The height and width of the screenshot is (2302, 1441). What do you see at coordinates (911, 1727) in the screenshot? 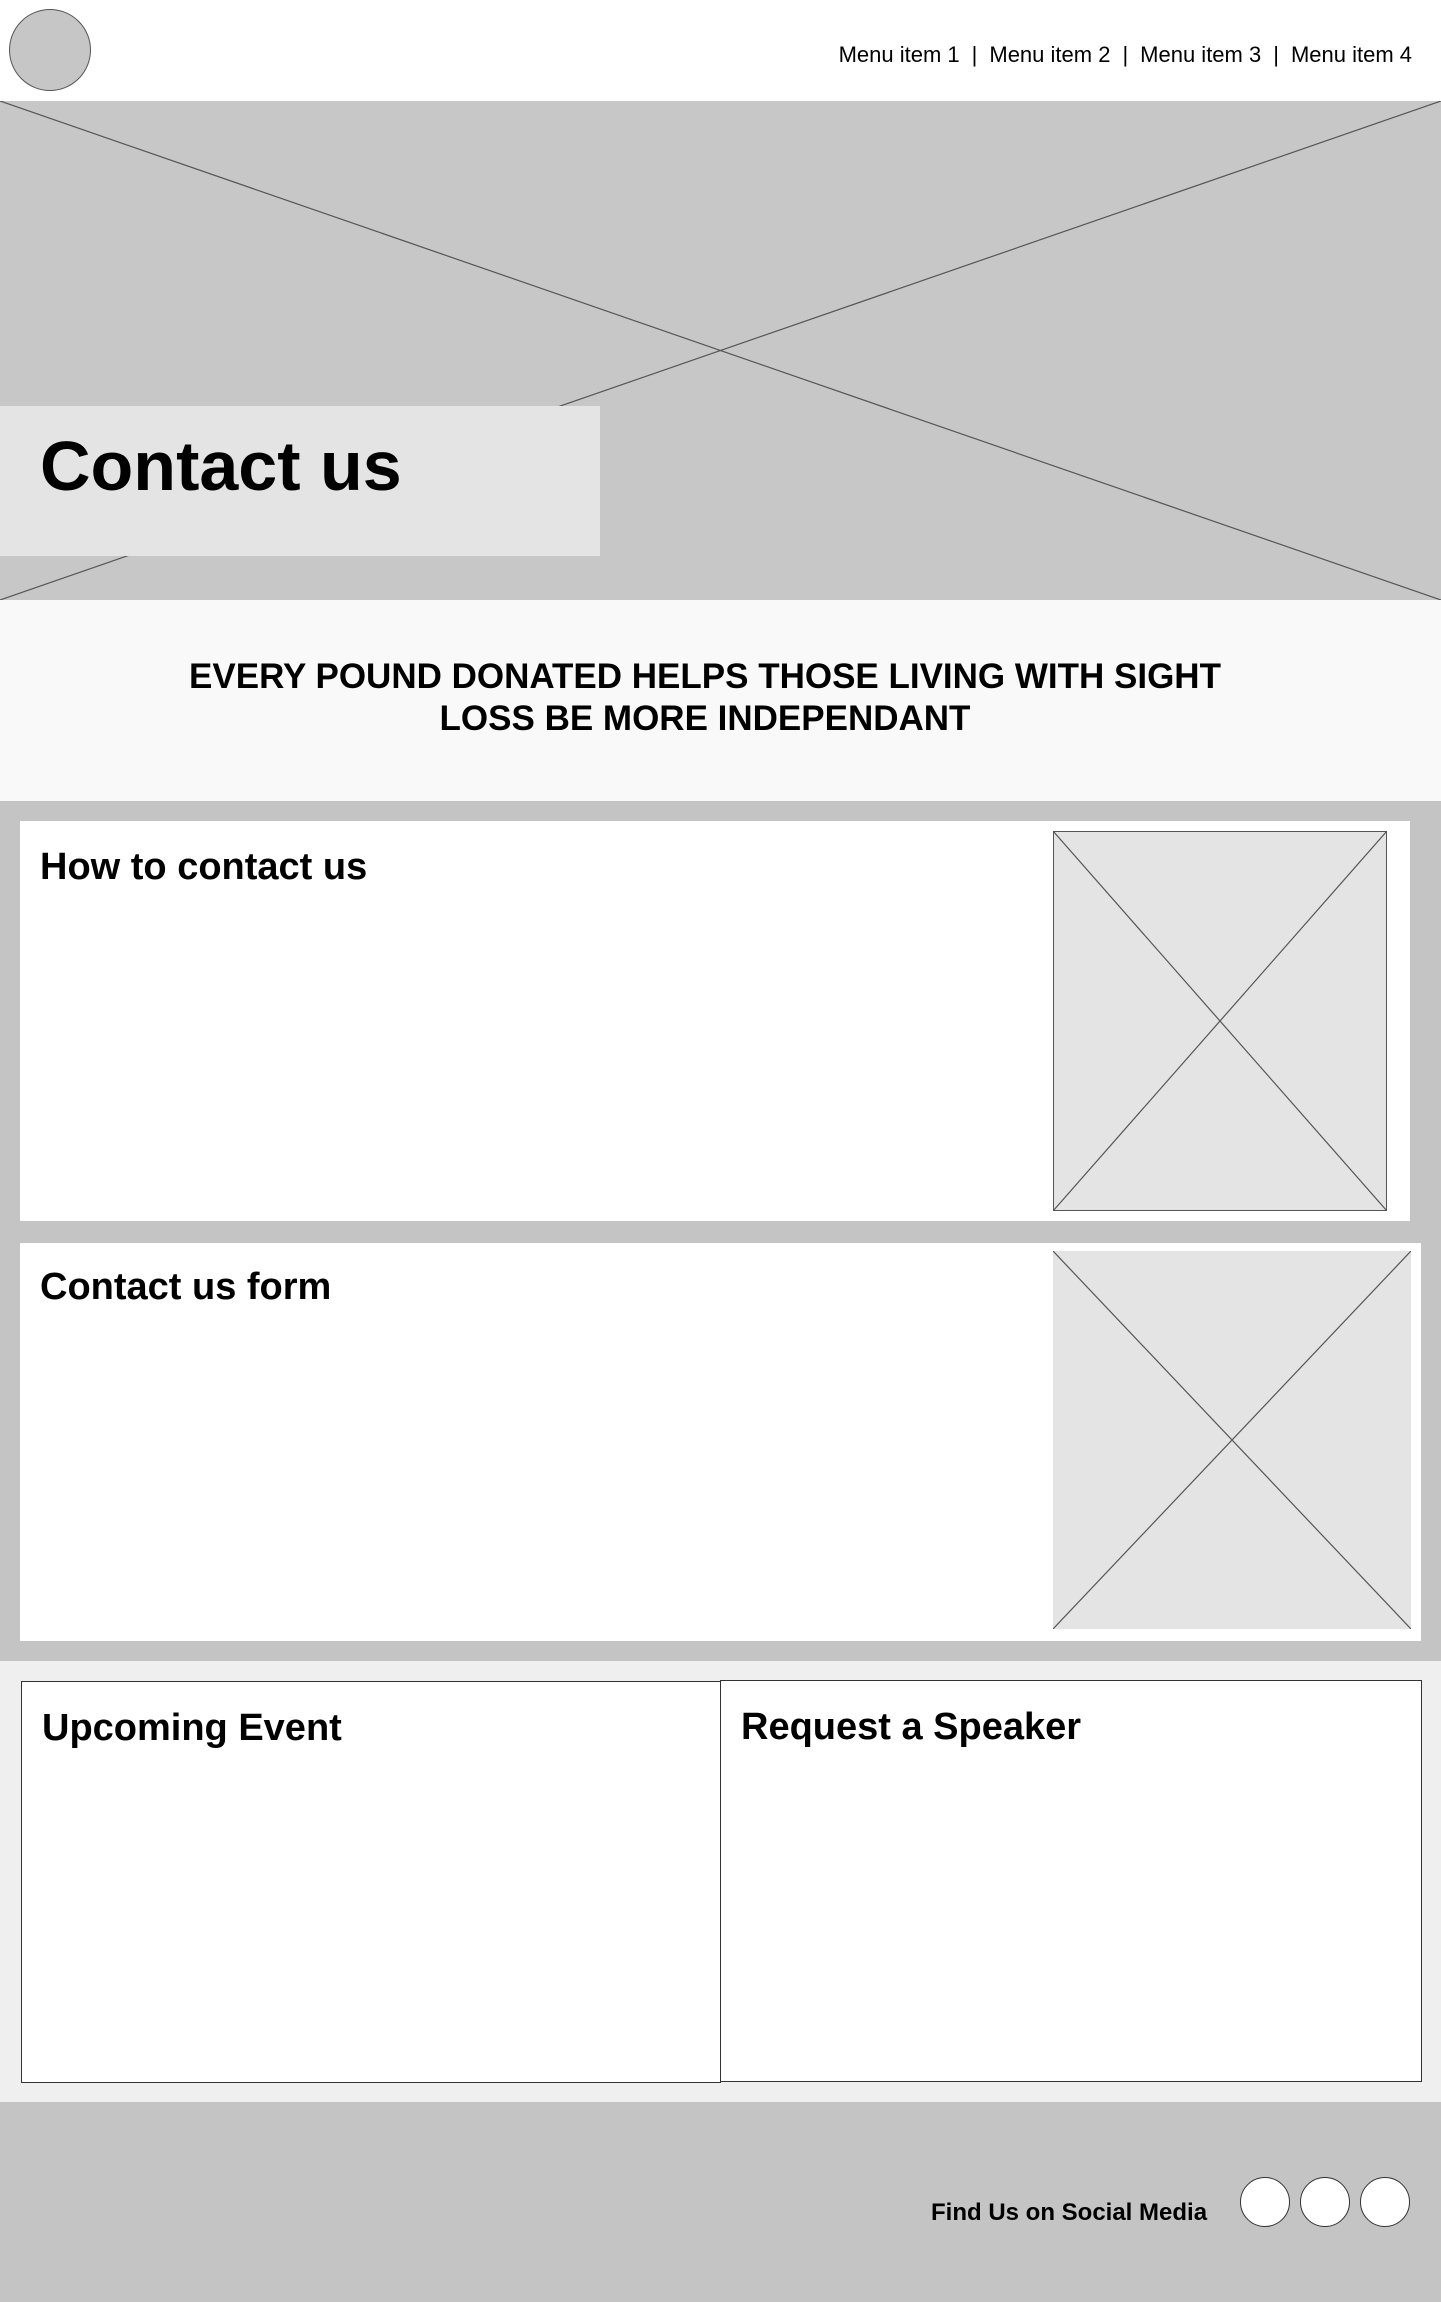
I see `request-speaker-title: Request a Speaker` at bounding box center [911, 1727].